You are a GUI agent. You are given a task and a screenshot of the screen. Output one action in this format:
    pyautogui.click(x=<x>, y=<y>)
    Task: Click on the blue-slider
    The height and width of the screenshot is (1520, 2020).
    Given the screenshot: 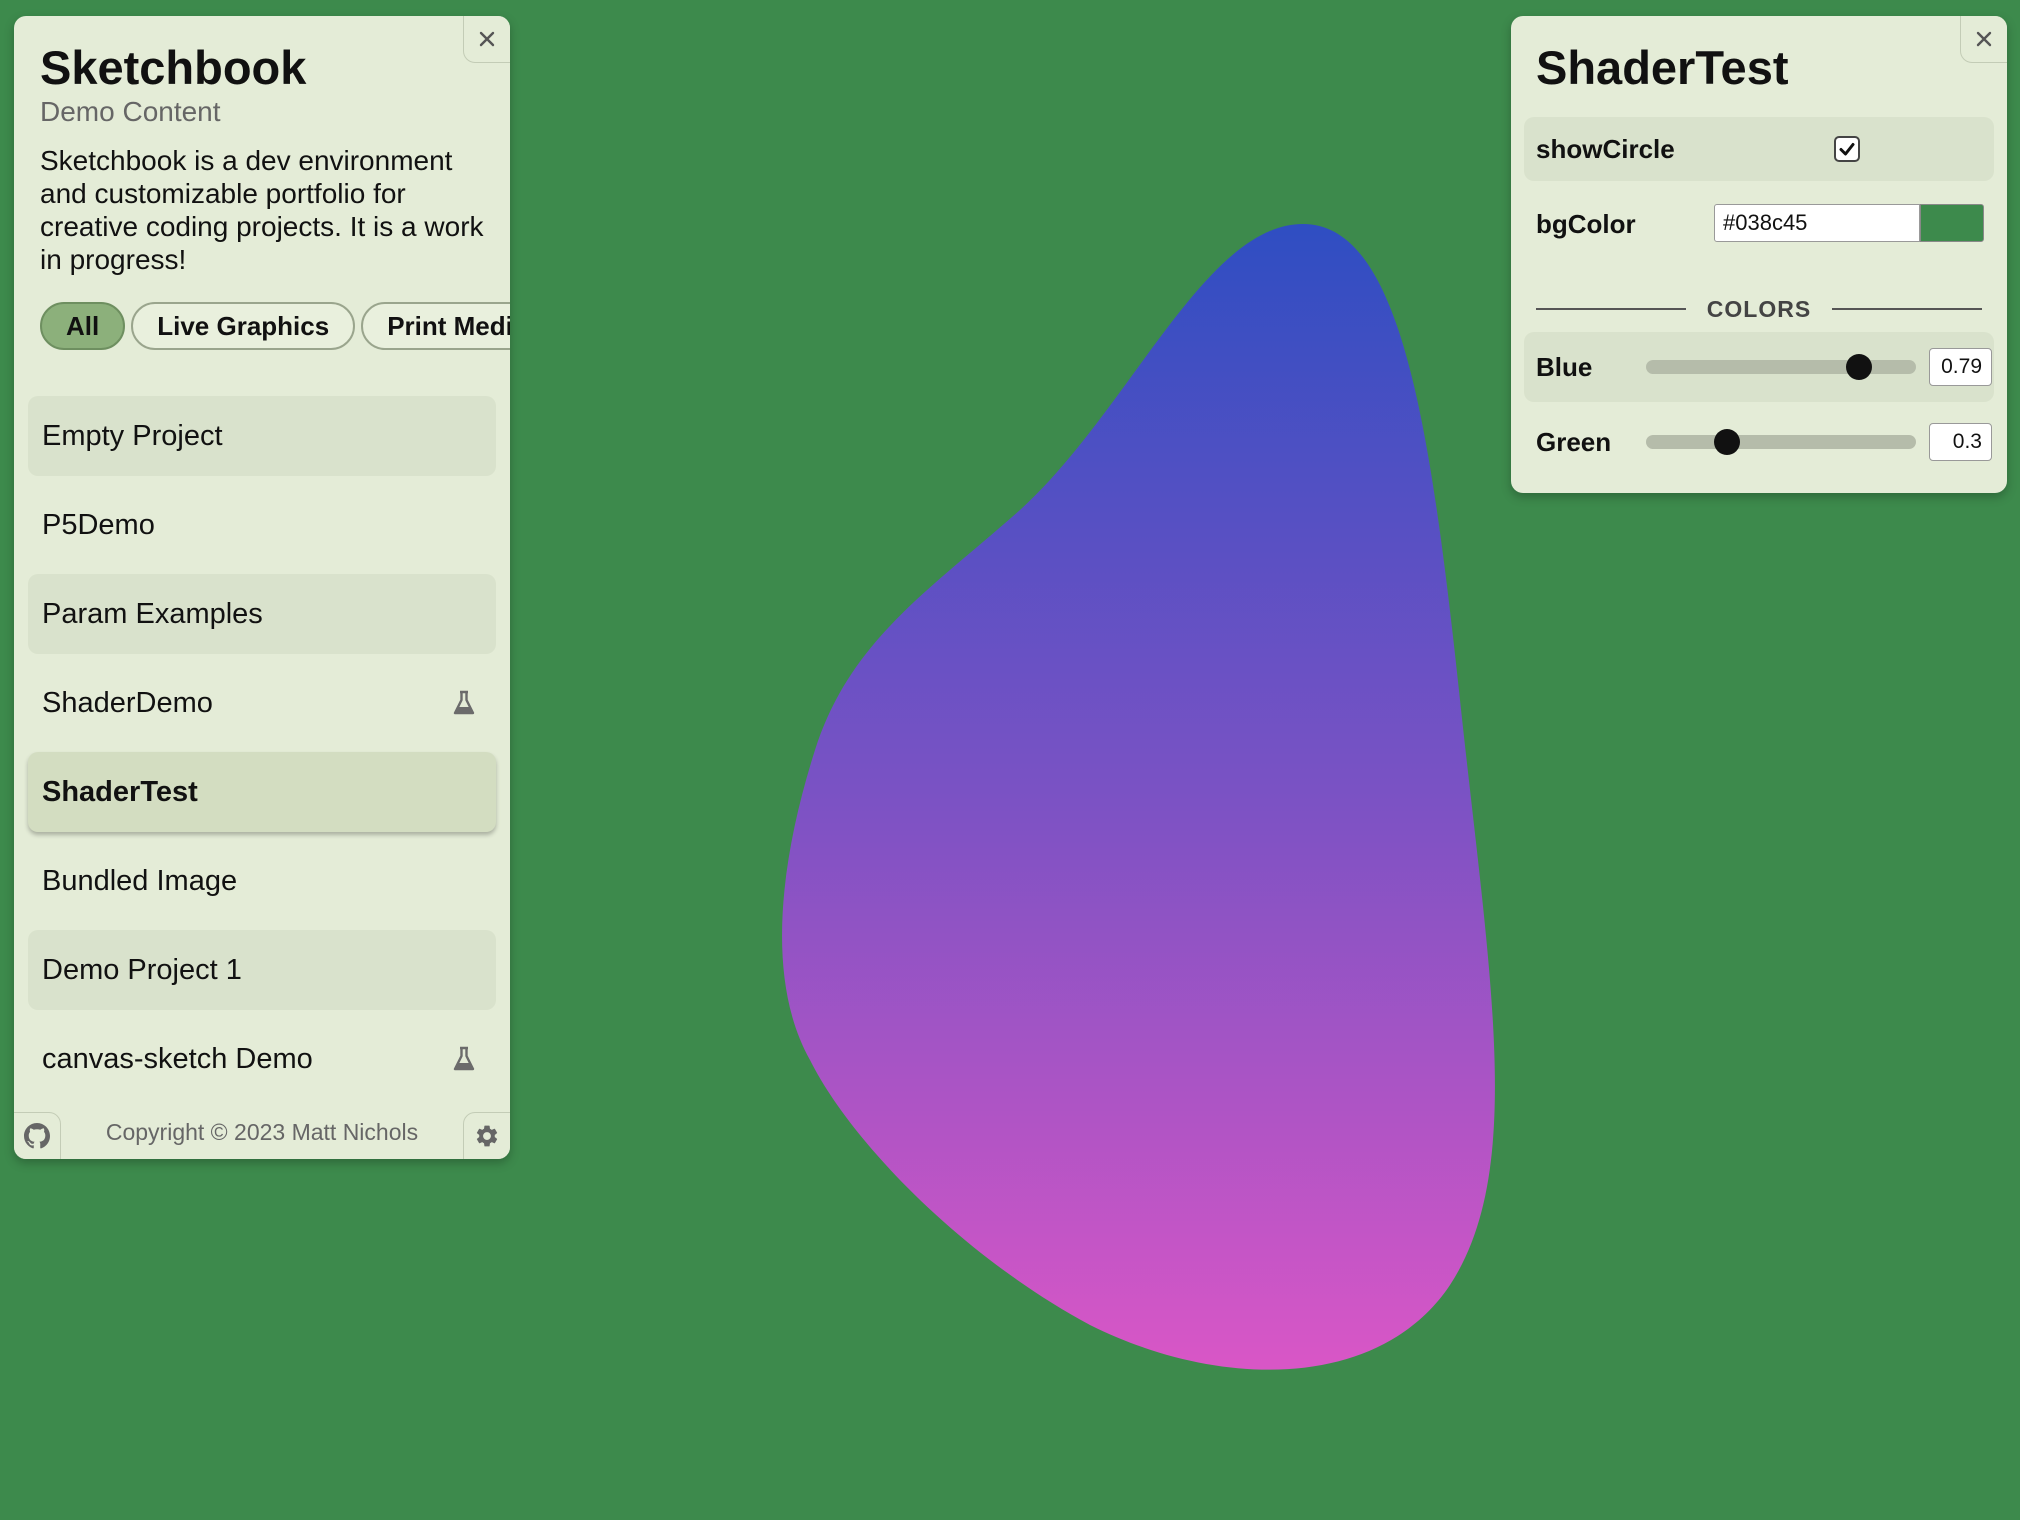 What is the action you would take?
    pyautogui.click(x=1781, y=367)
    